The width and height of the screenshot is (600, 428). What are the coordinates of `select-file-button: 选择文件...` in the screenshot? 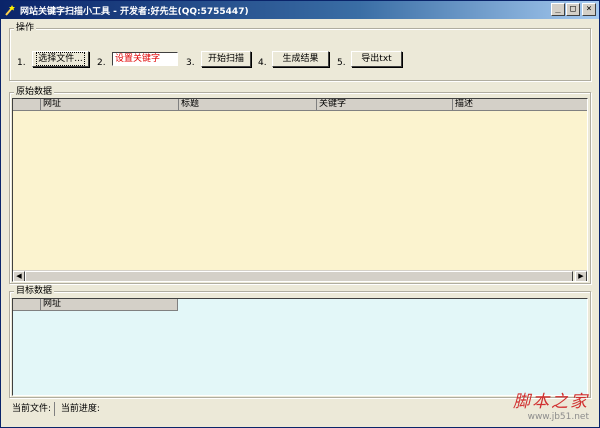 It's located at (60, 59).